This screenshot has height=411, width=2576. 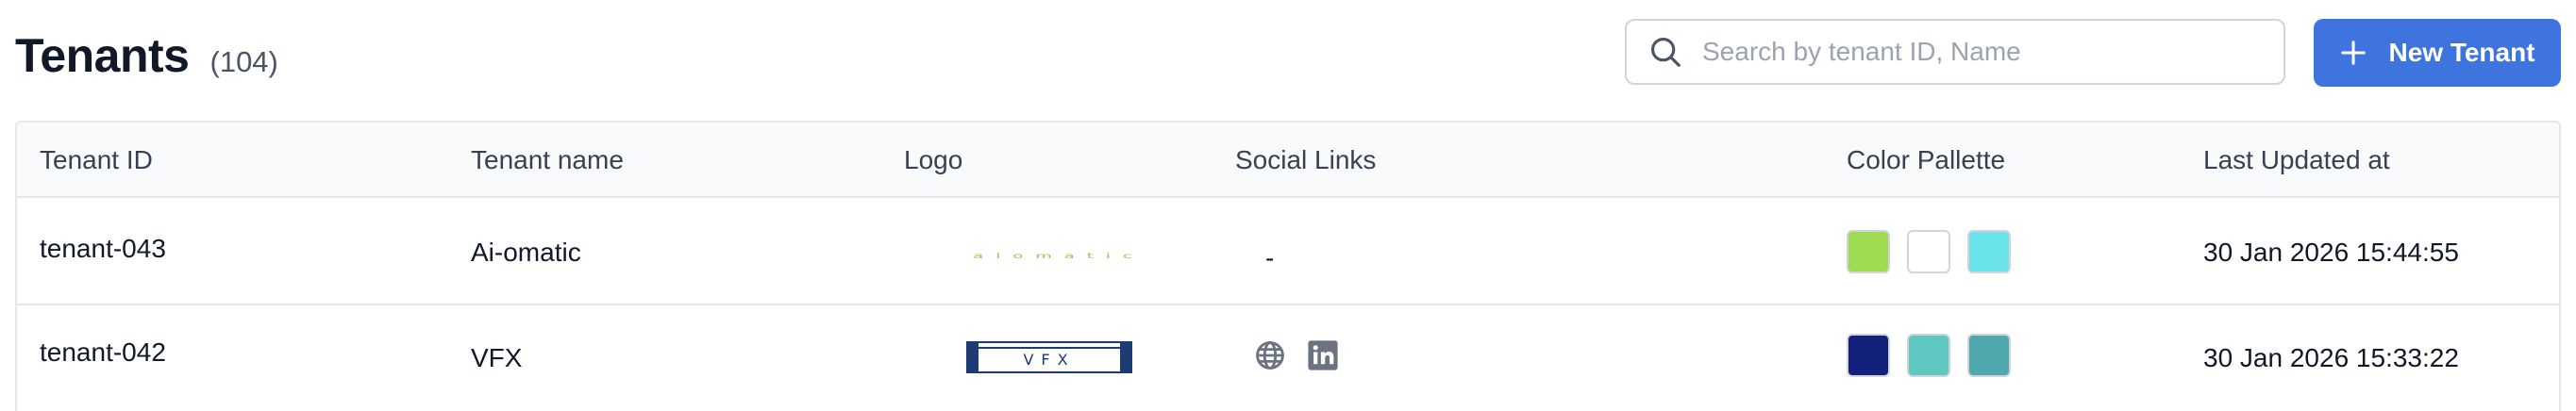 What do you see at coordinates (1305, 160) in the screenshot?
I see `column-header-social-links: Social Links` at bounding box center [1305, 160].